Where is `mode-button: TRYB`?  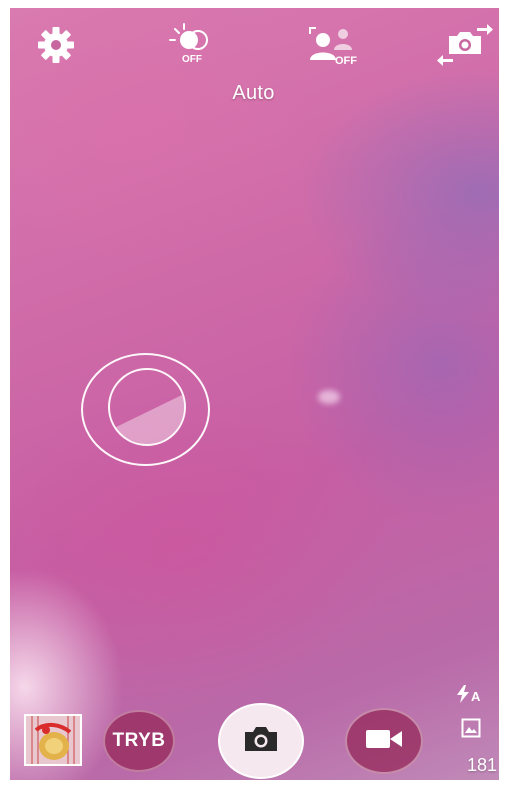 mode-button: TRYB is located at coordinates (139, 741).